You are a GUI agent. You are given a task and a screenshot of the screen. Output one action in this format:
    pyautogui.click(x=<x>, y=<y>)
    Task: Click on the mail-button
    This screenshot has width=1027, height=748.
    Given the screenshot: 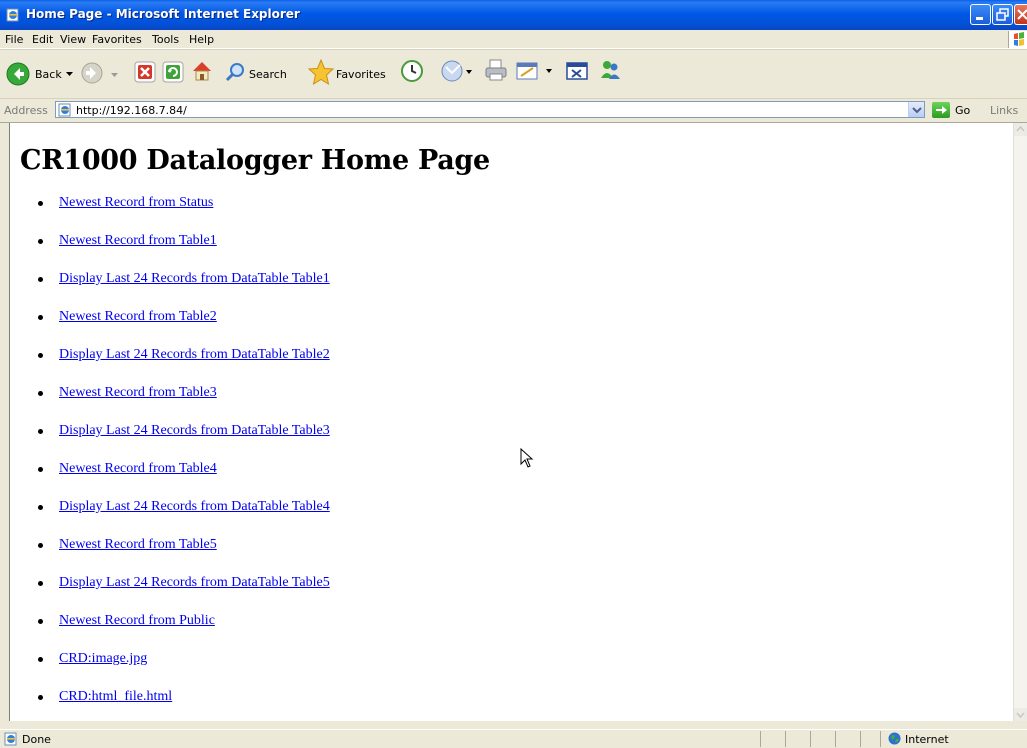 What is the action you would take?
    pyautogui.click(x=458, y=71)
    